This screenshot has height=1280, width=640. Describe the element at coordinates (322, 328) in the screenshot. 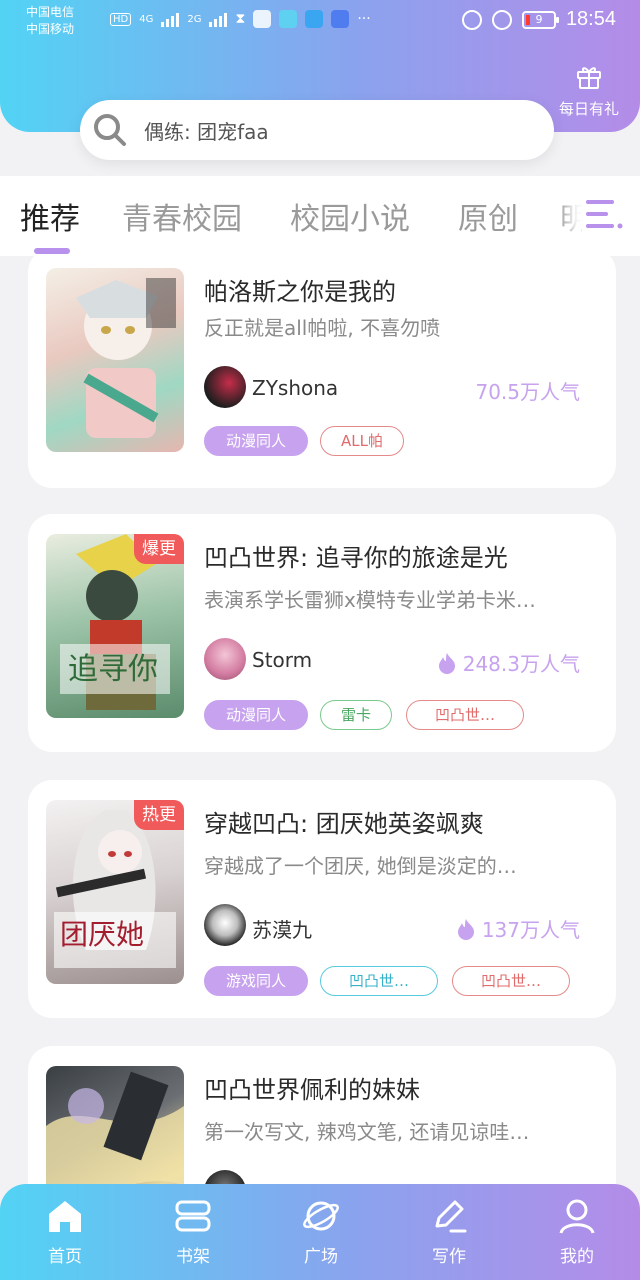

I see `book-desc: 反正就是all帕啦, 不喜勿喷` at that location.